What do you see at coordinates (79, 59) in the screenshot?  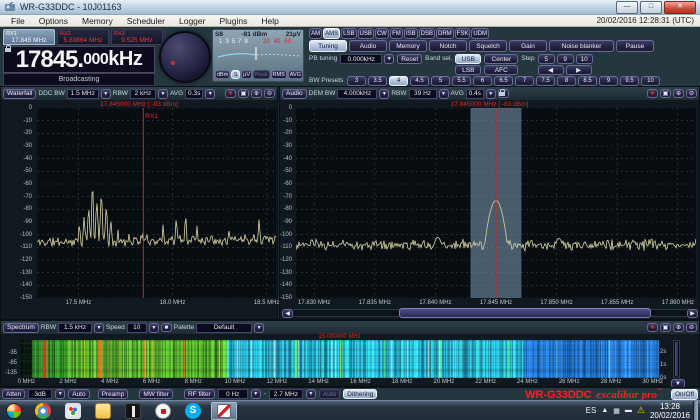 I see `frequency-display: 17845. 000 kHz` at bounding box center [79, 59].